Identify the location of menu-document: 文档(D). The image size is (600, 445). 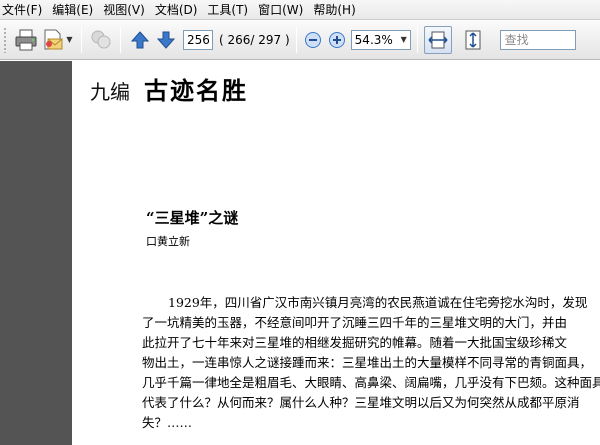
(177, 9).